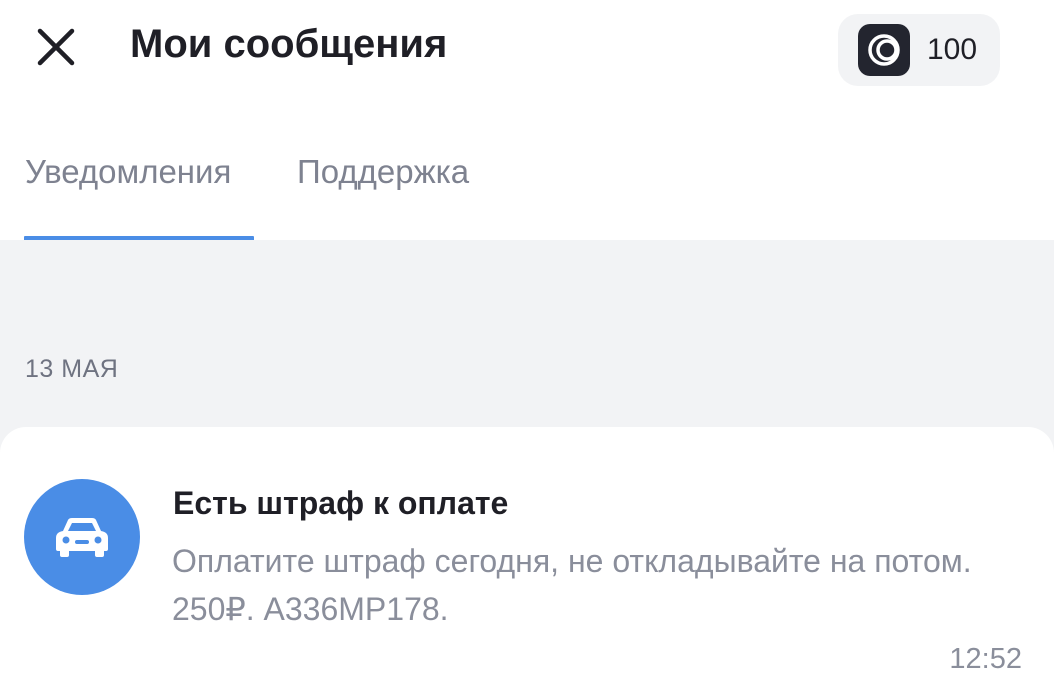  Describe the element at coordinates (341, 503) in the screenshot. I see `notification-title: Есть штраф к оплате` at that location.